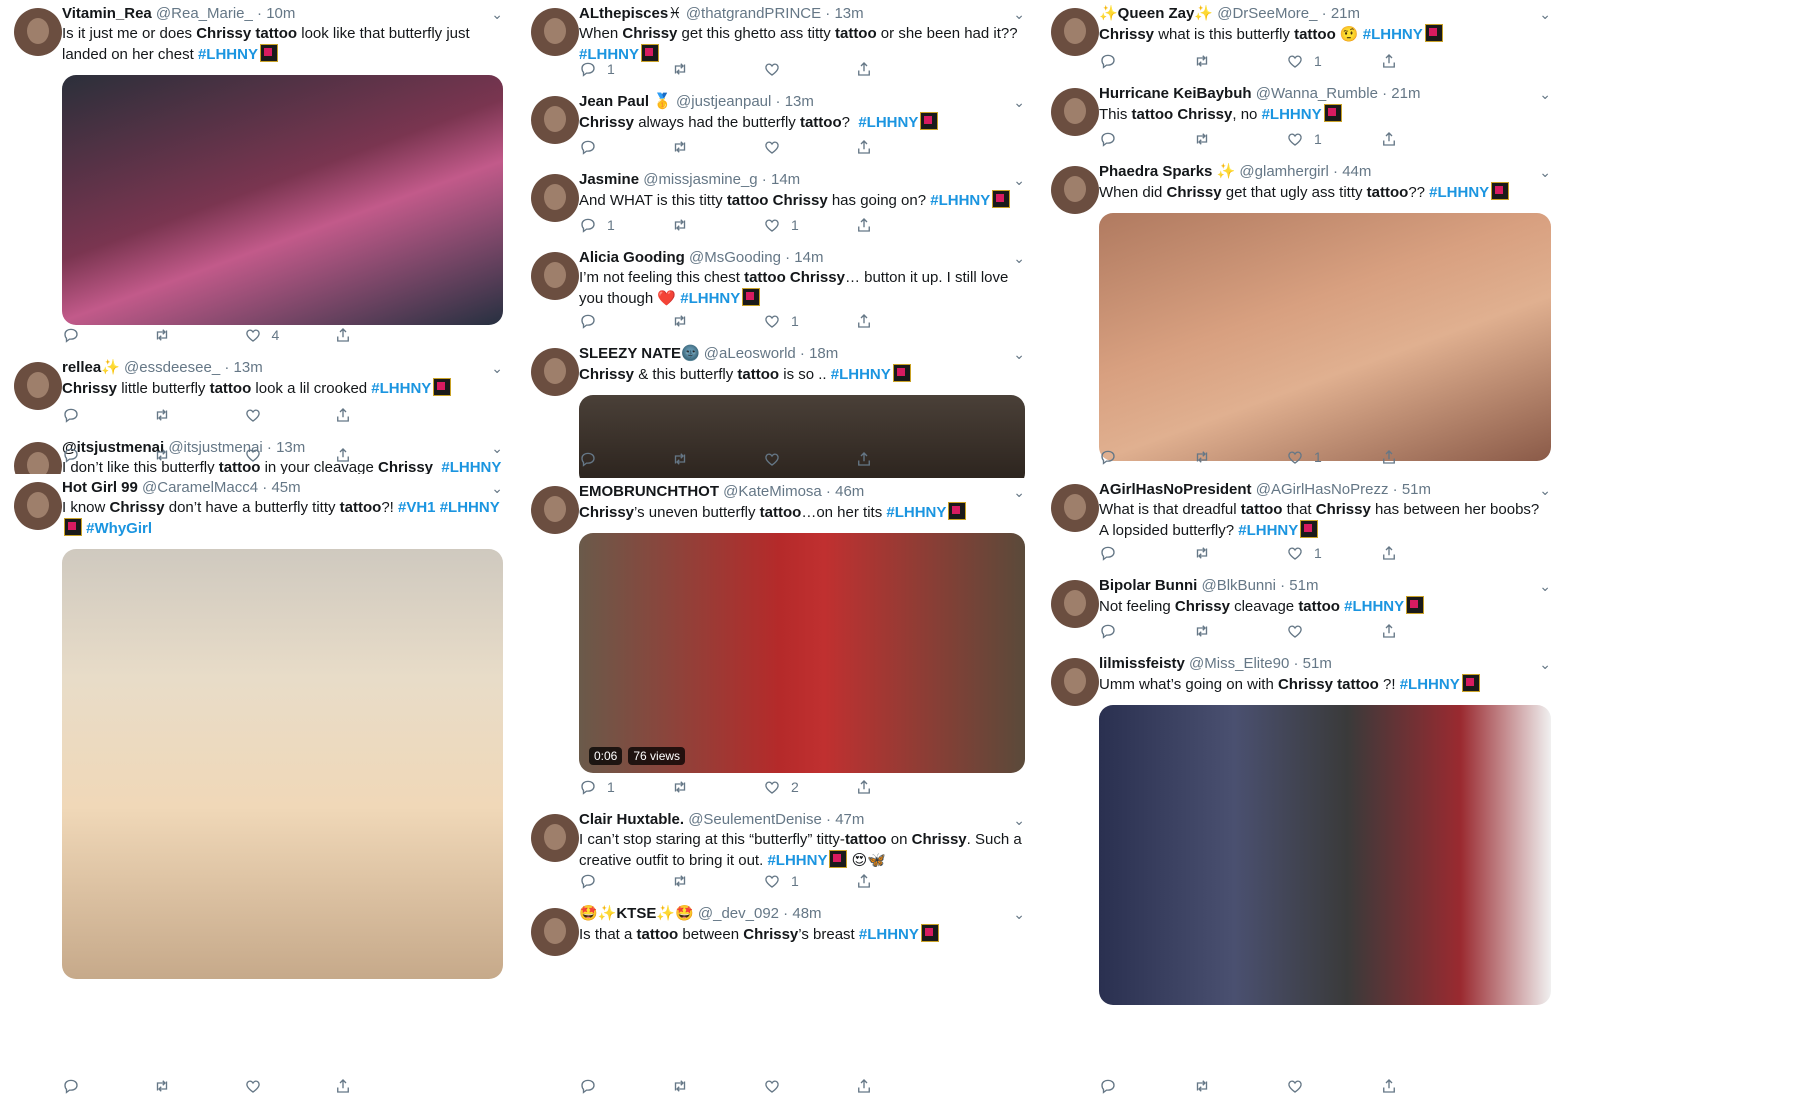 The height and width of the screenshot is (1105, 1805). I want to click on media-photo-closeup, so click(1325, 337).